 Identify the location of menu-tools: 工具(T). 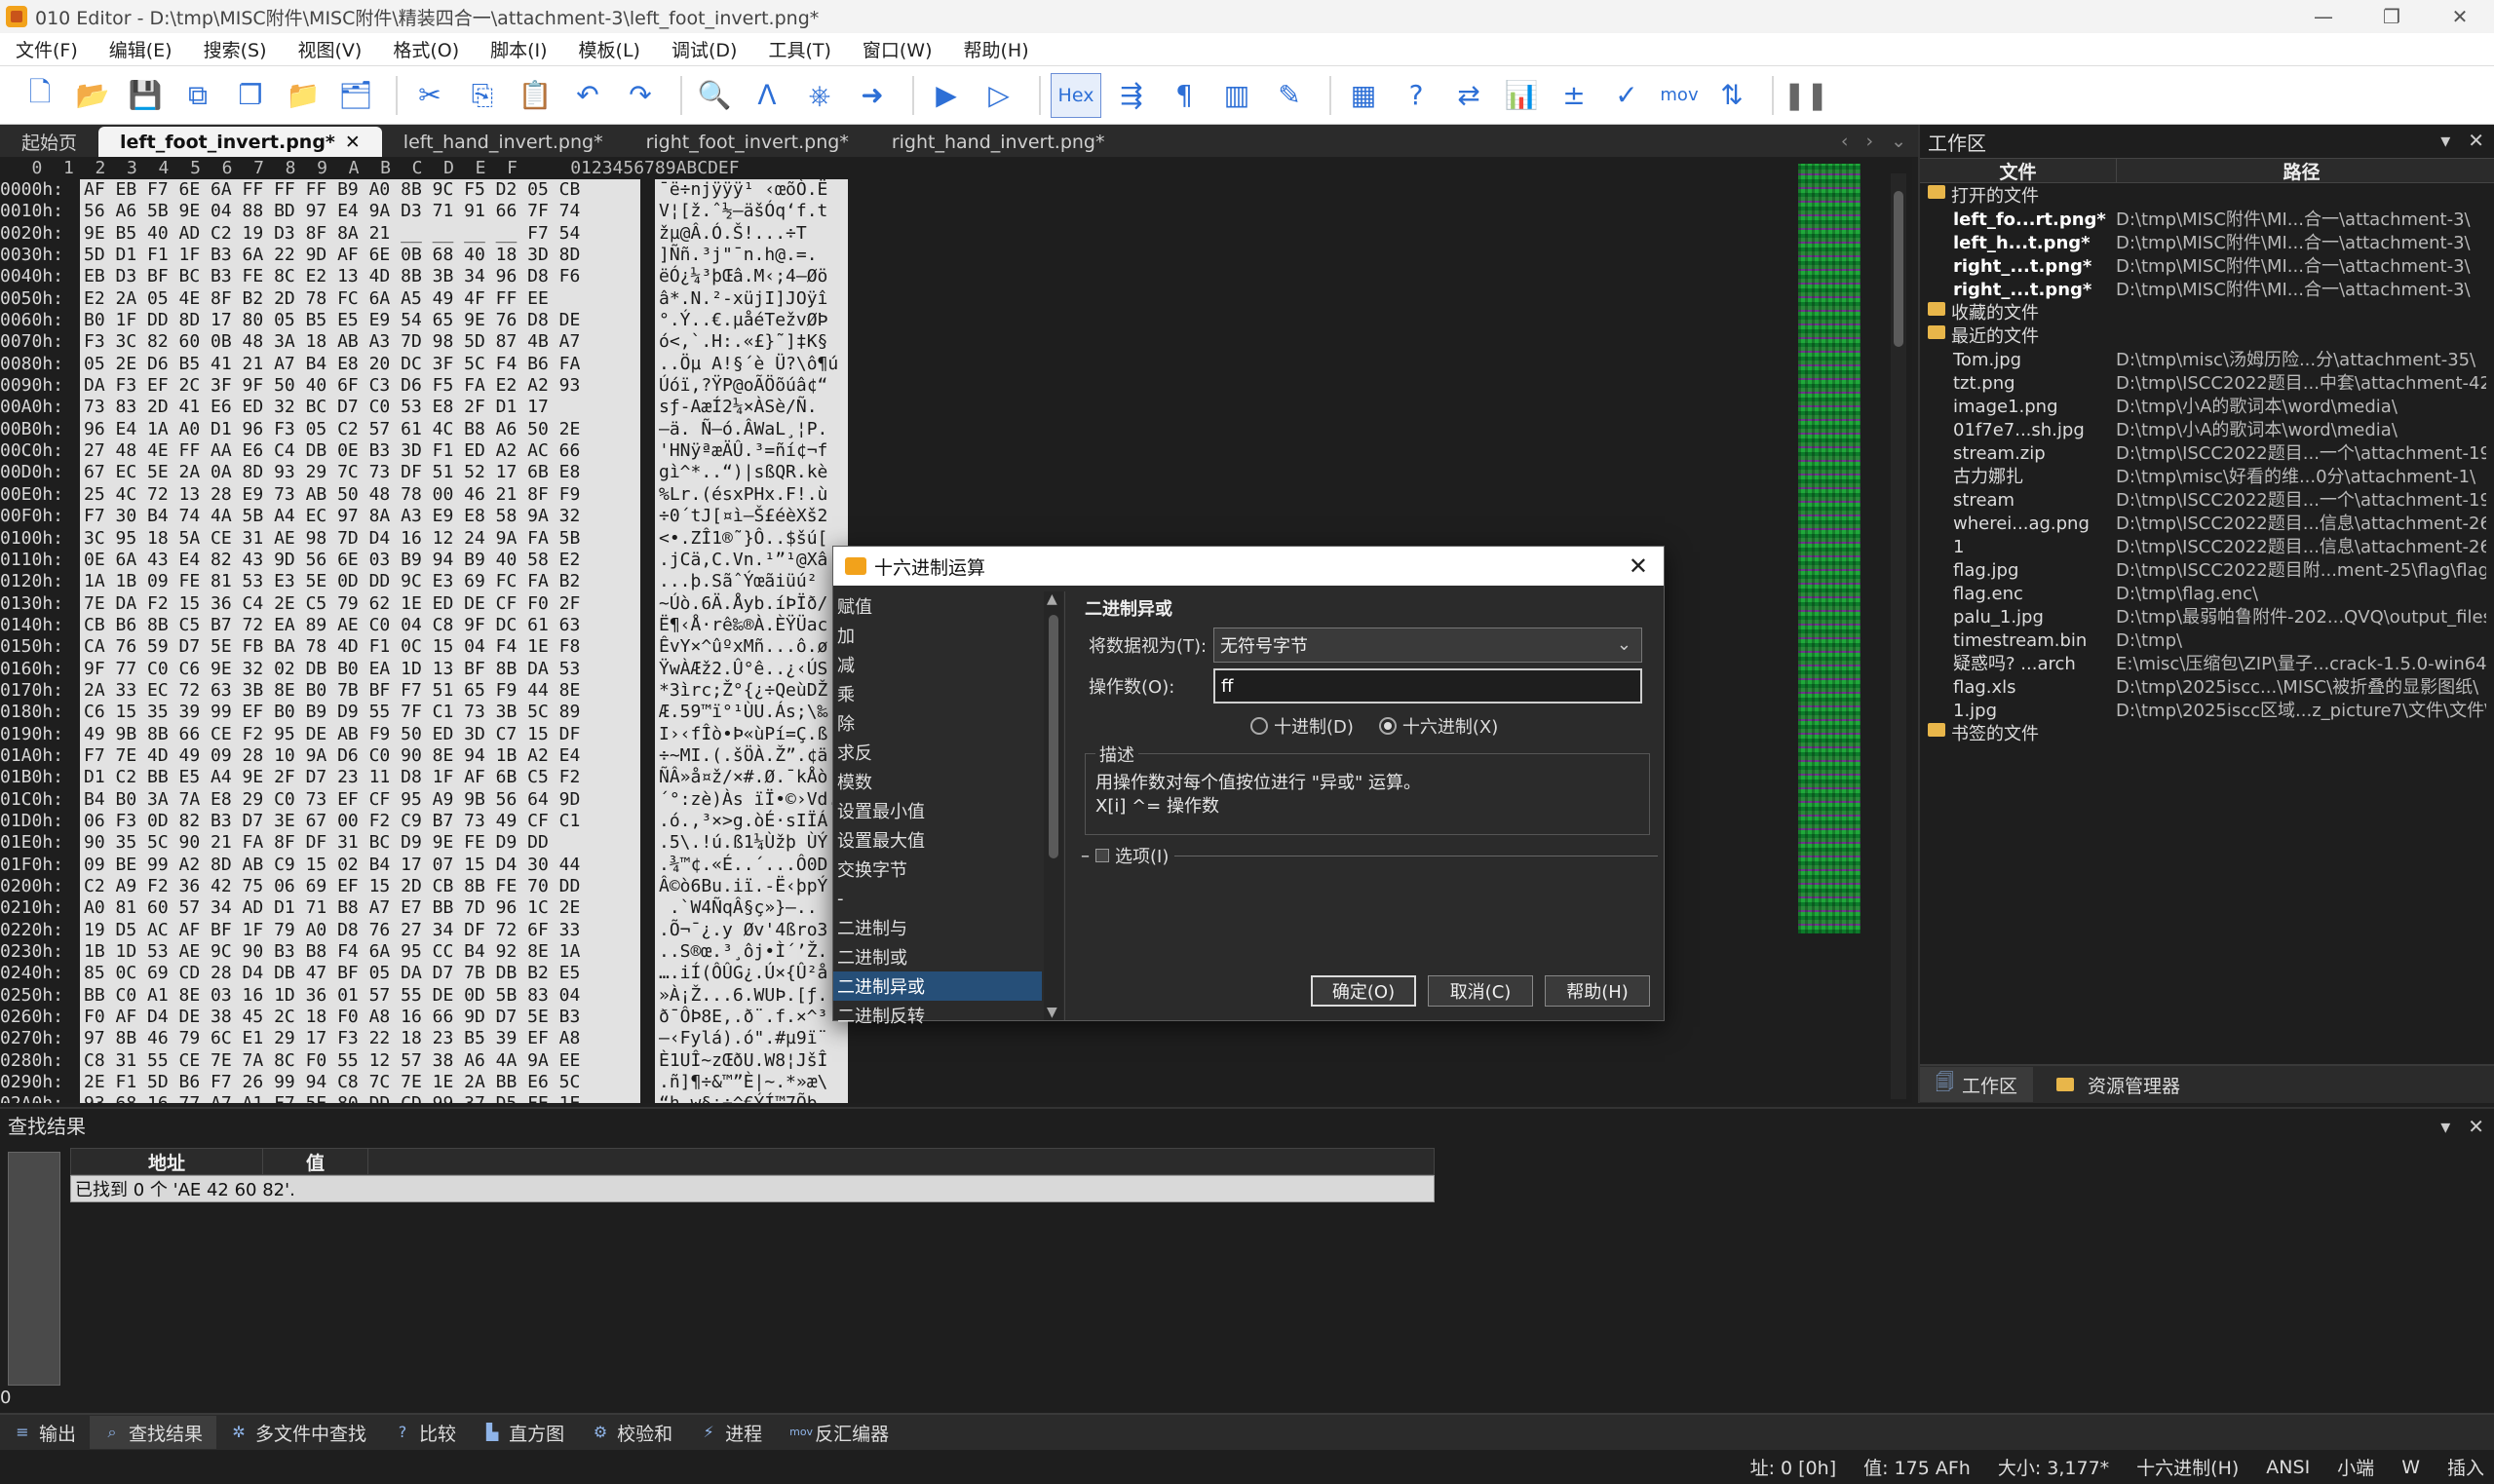
(799, 49).